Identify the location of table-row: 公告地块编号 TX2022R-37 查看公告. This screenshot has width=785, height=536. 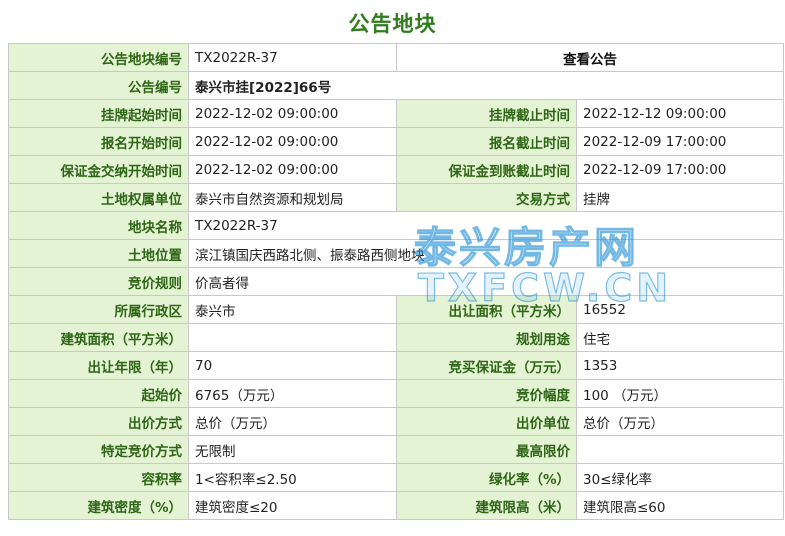
(396, 57).